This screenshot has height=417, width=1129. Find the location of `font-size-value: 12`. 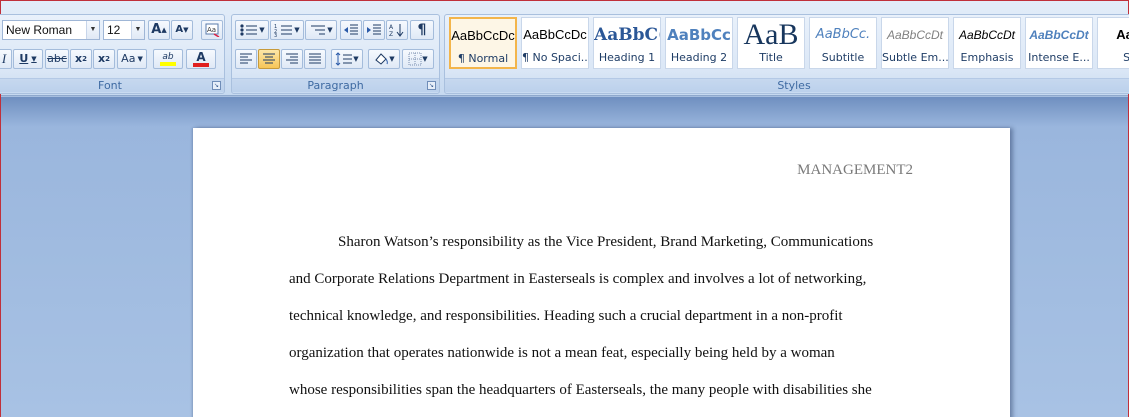

font-size-value: 12 is located at coordinates (114, 30).